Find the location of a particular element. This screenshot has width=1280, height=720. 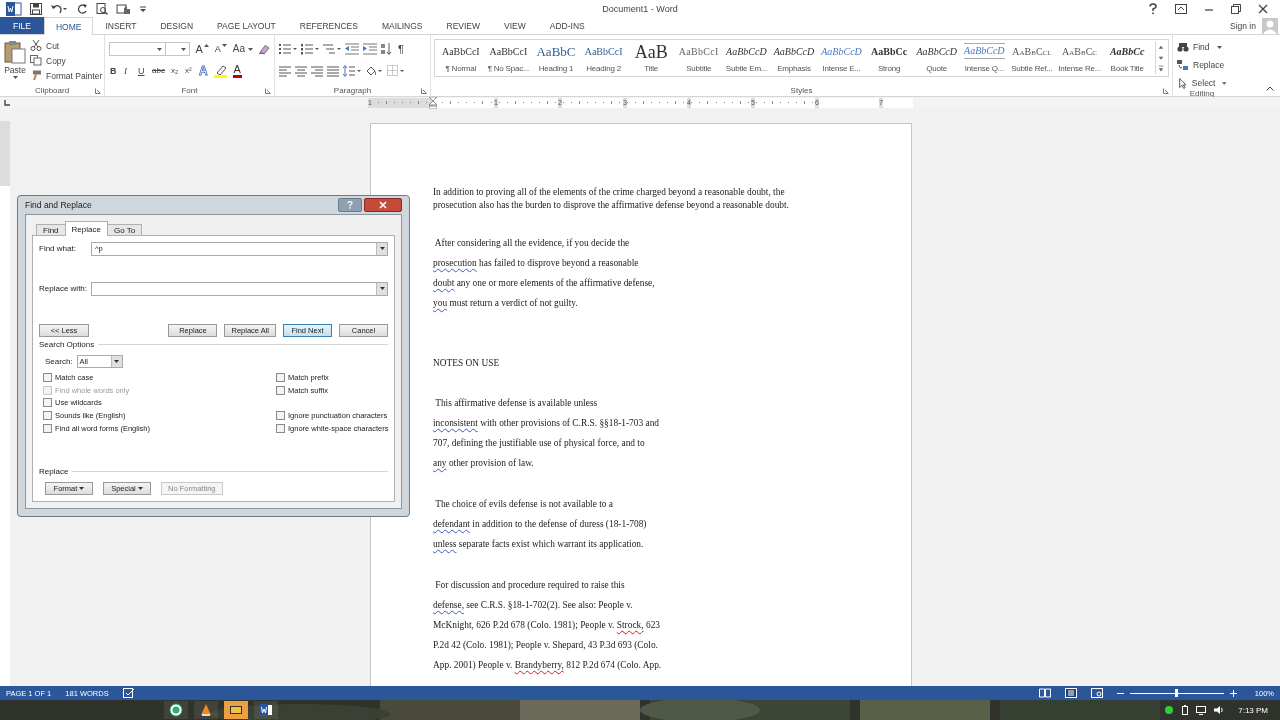

sign-in-link: Sign in is located at coordinates (1243, 25).